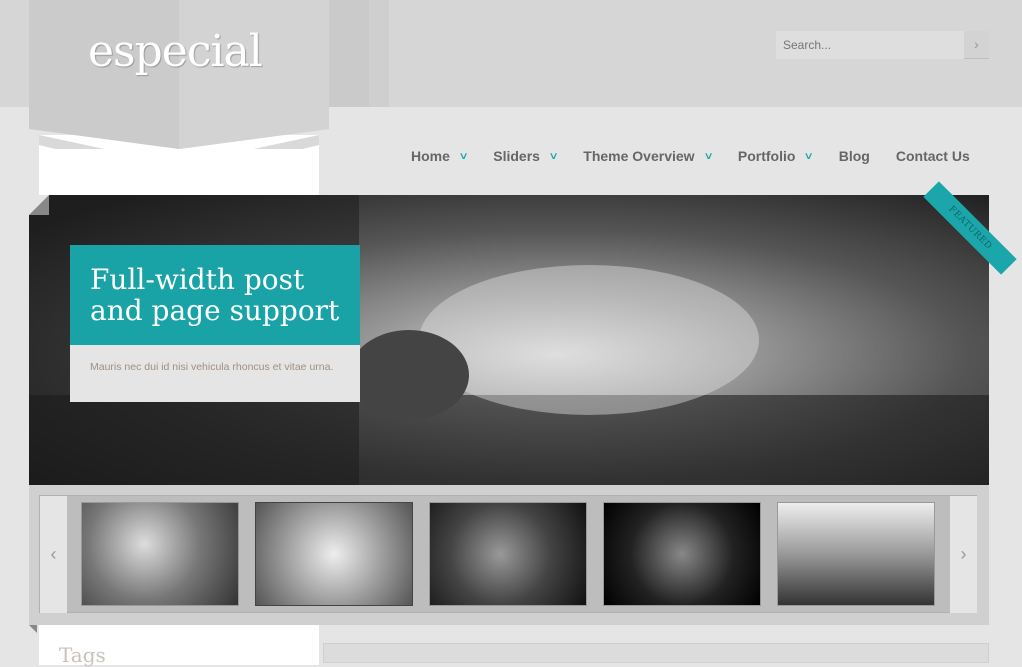 Image resolution: width=1022 pixels, height=667 pixels. I want to click on carousel-prev-button: ‹, so click(53, 554).